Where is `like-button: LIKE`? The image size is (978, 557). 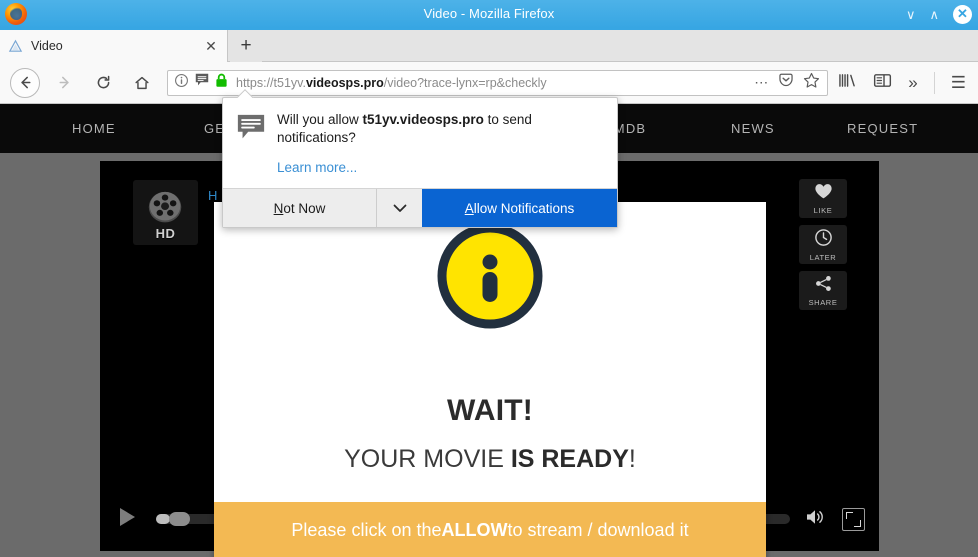 like-button: LIKE is located at coordinates (823, 198).